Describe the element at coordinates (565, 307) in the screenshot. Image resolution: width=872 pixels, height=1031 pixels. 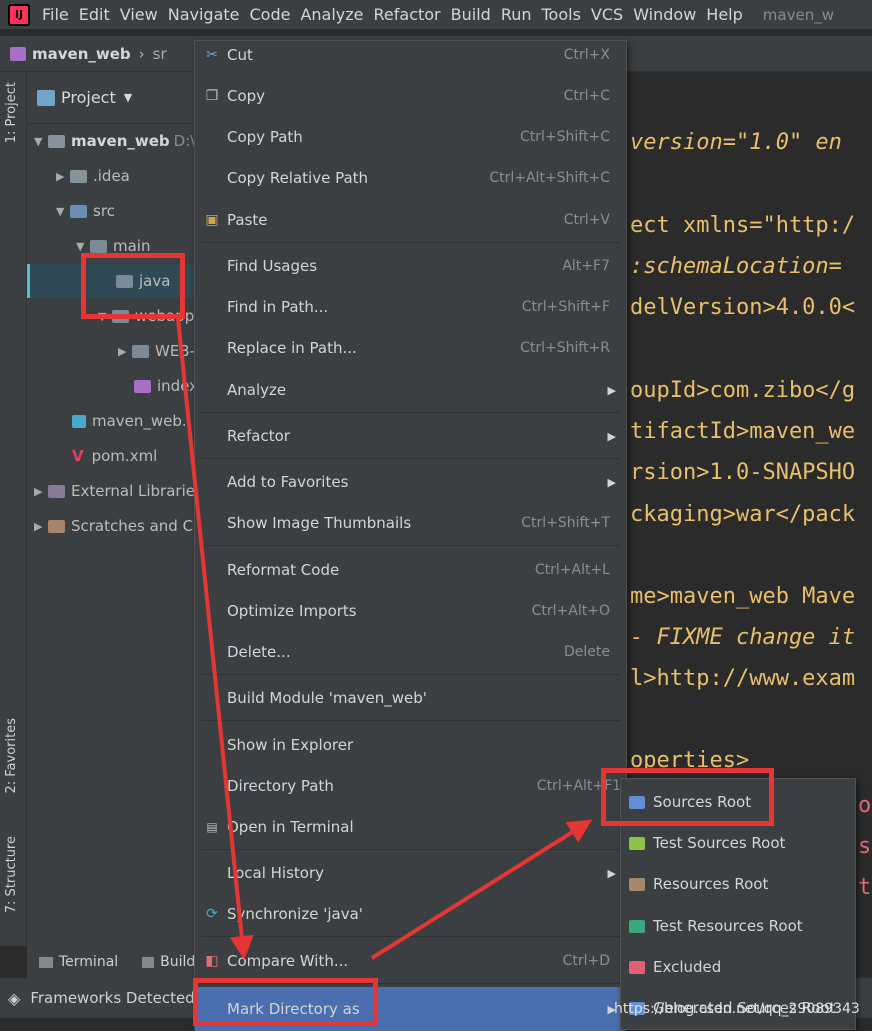
I see `menu-item-shortcut: Ctrl+Shift+F` at that location.